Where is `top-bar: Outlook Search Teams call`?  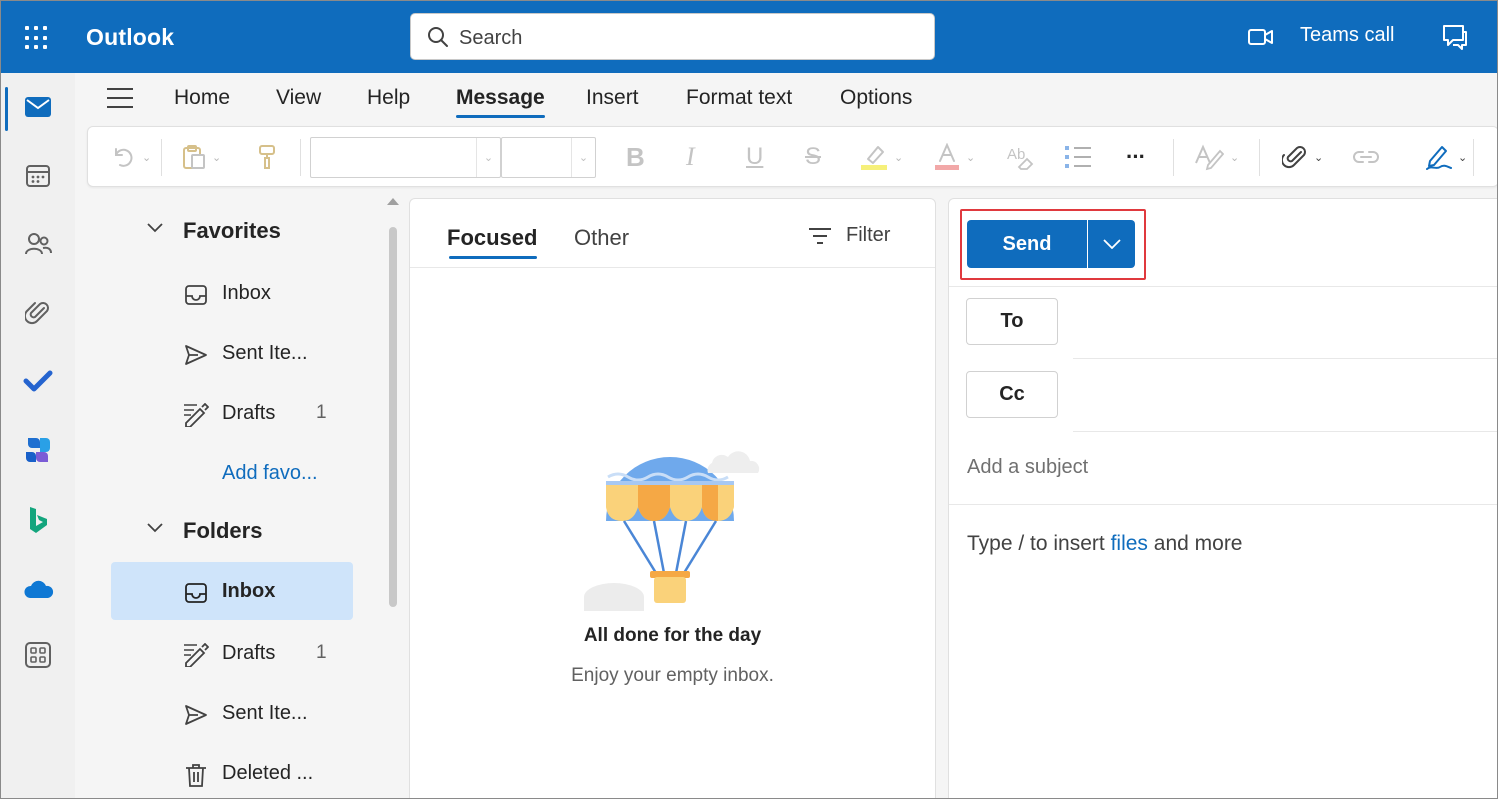 top-bar: Outlook Search Teams call is located at coordinates (749, 37).